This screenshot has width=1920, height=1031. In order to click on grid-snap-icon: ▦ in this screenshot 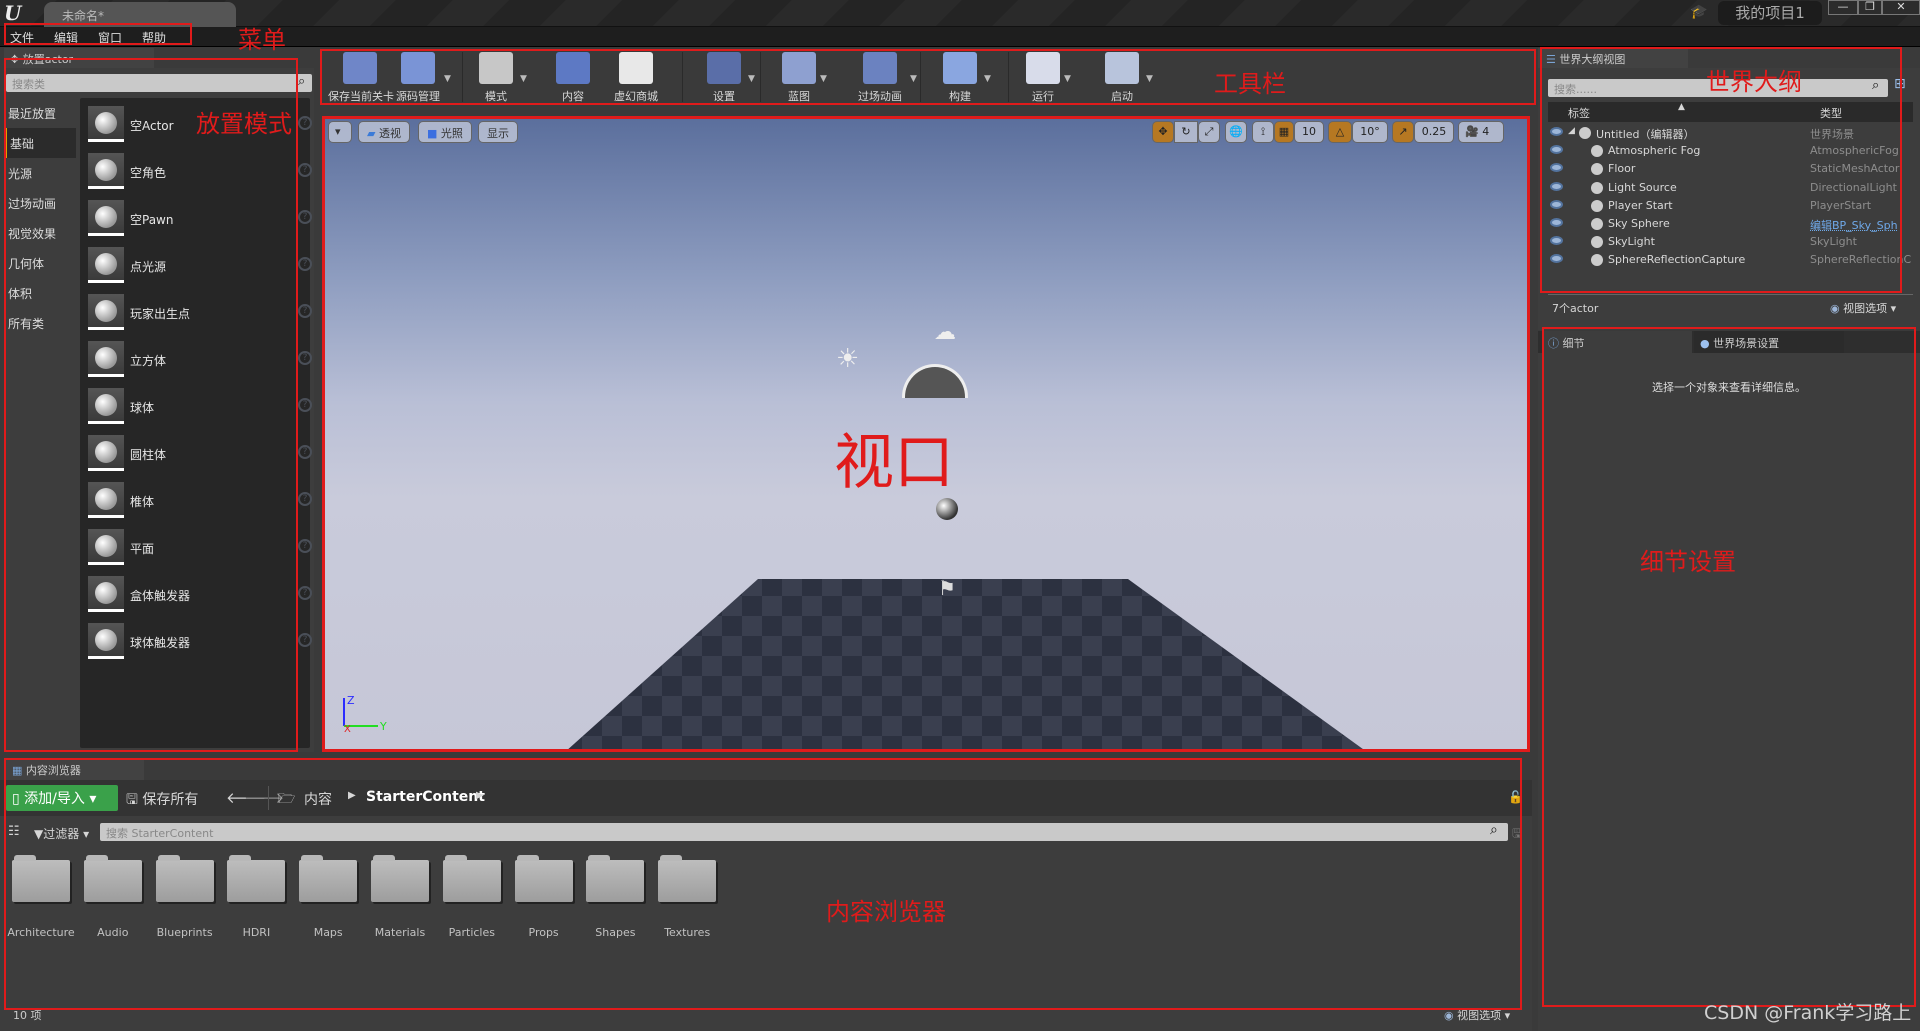, I will do `click(1284, 132)`.